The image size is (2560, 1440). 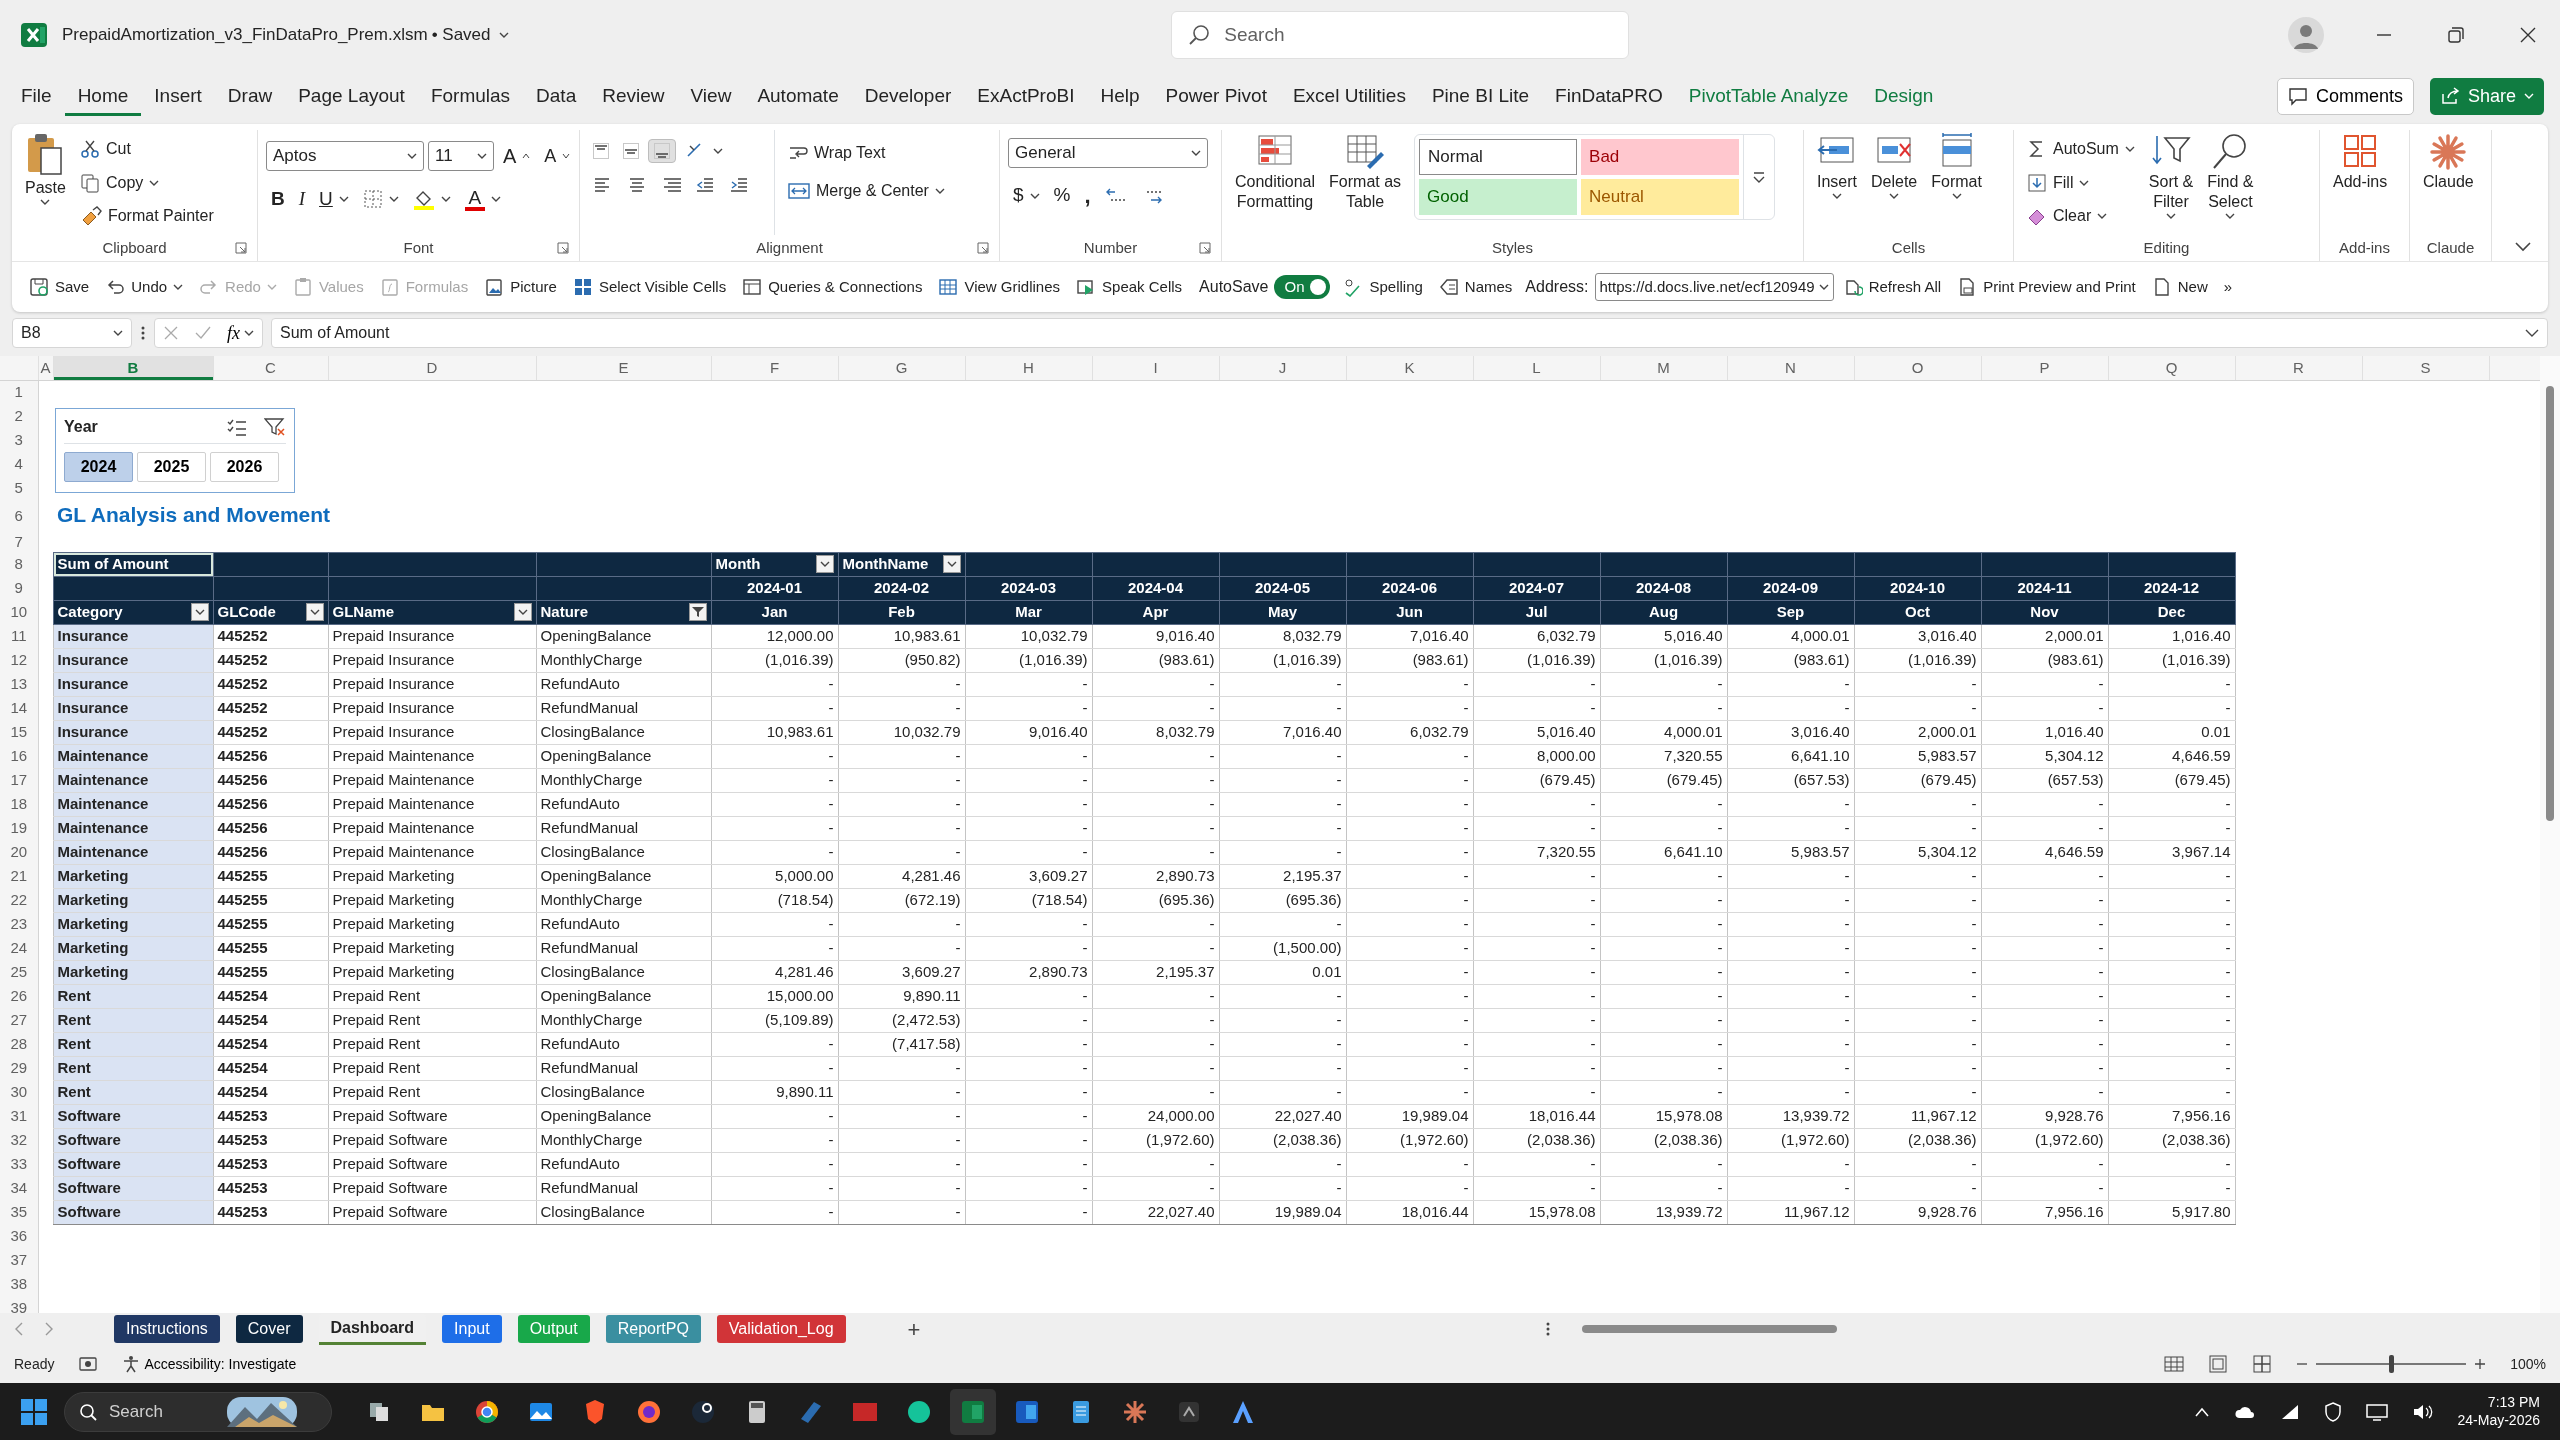 What do you see at coordinates (1409, 368) in the screenshot?
I see `column-header: K` at bounding box center [1409, 368].